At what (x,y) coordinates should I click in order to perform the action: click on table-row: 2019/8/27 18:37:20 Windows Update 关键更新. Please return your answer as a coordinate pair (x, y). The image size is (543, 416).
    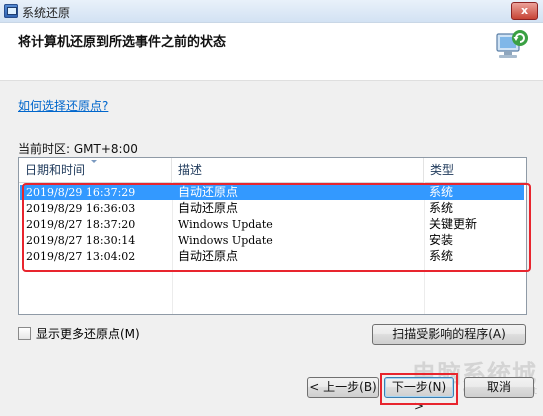
    Looking at the image, I should click on (272, 224).